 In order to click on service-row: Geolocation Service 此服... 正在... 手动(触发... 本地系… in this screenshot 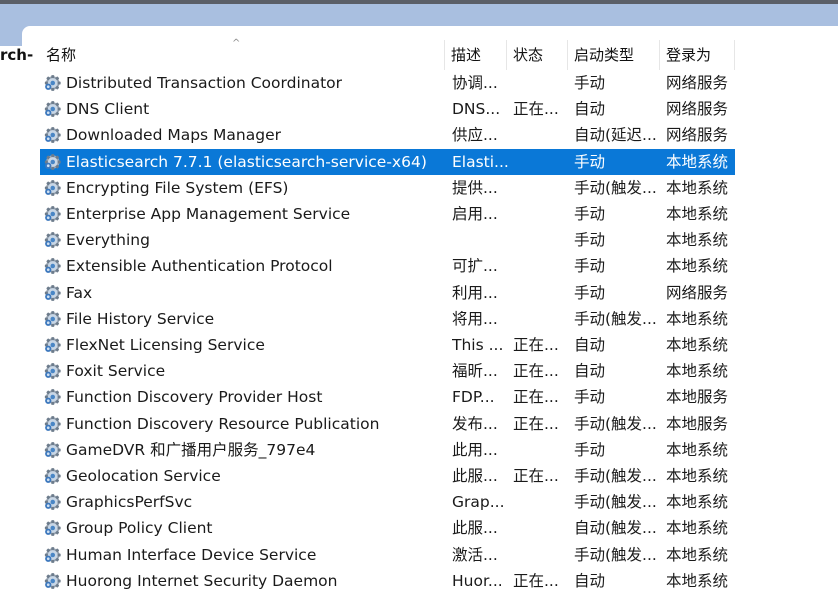, I will do `click(387, 476)`.